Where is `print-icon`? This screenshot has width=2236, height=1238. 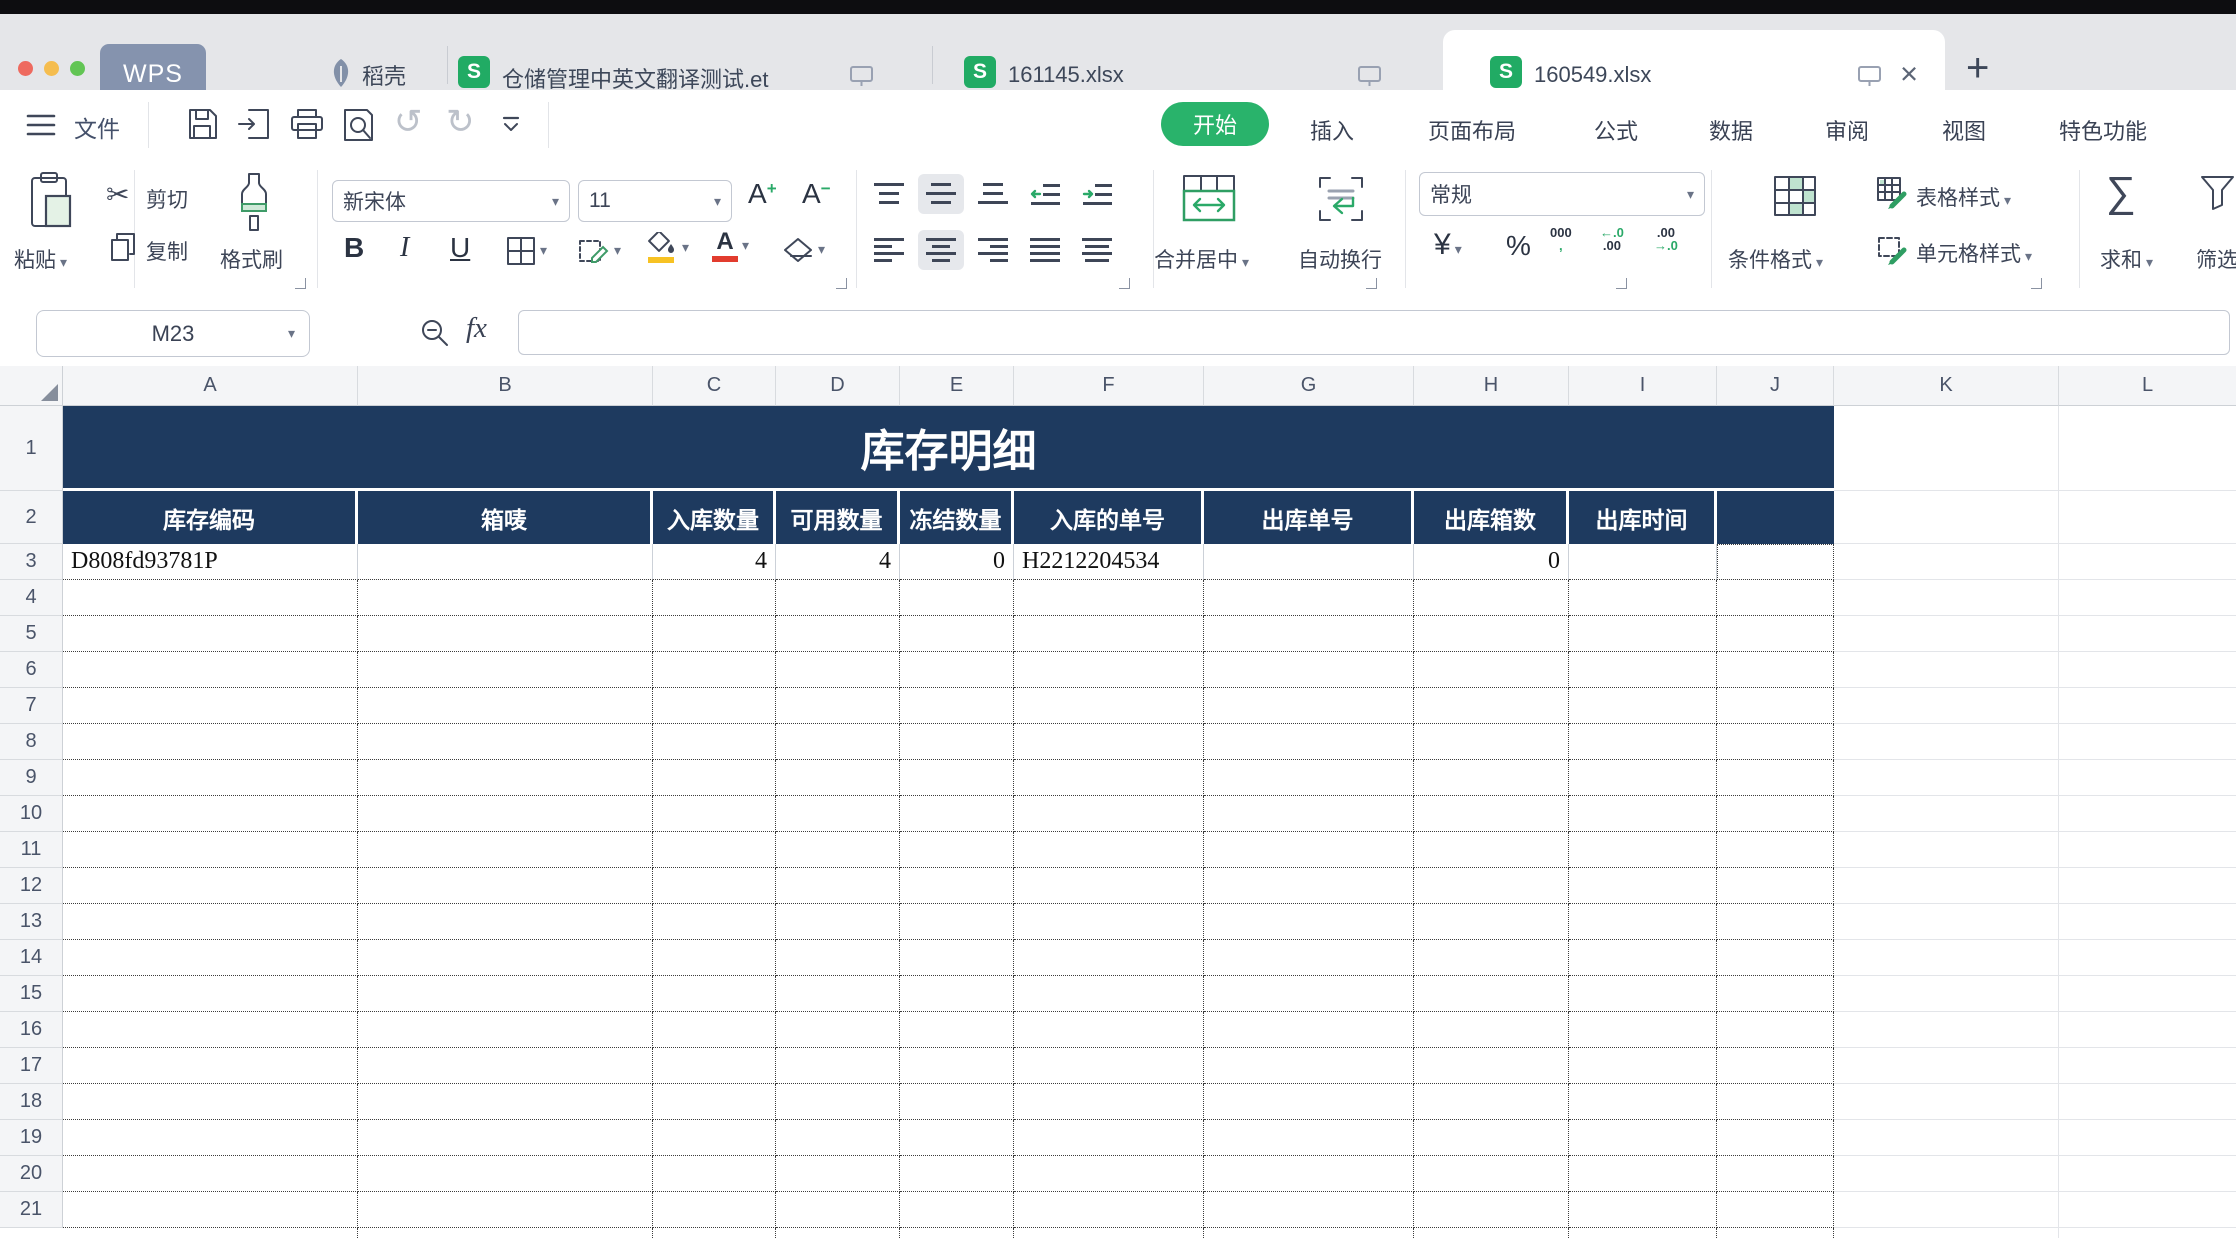
print-icon is located at coordinates (307, 124).